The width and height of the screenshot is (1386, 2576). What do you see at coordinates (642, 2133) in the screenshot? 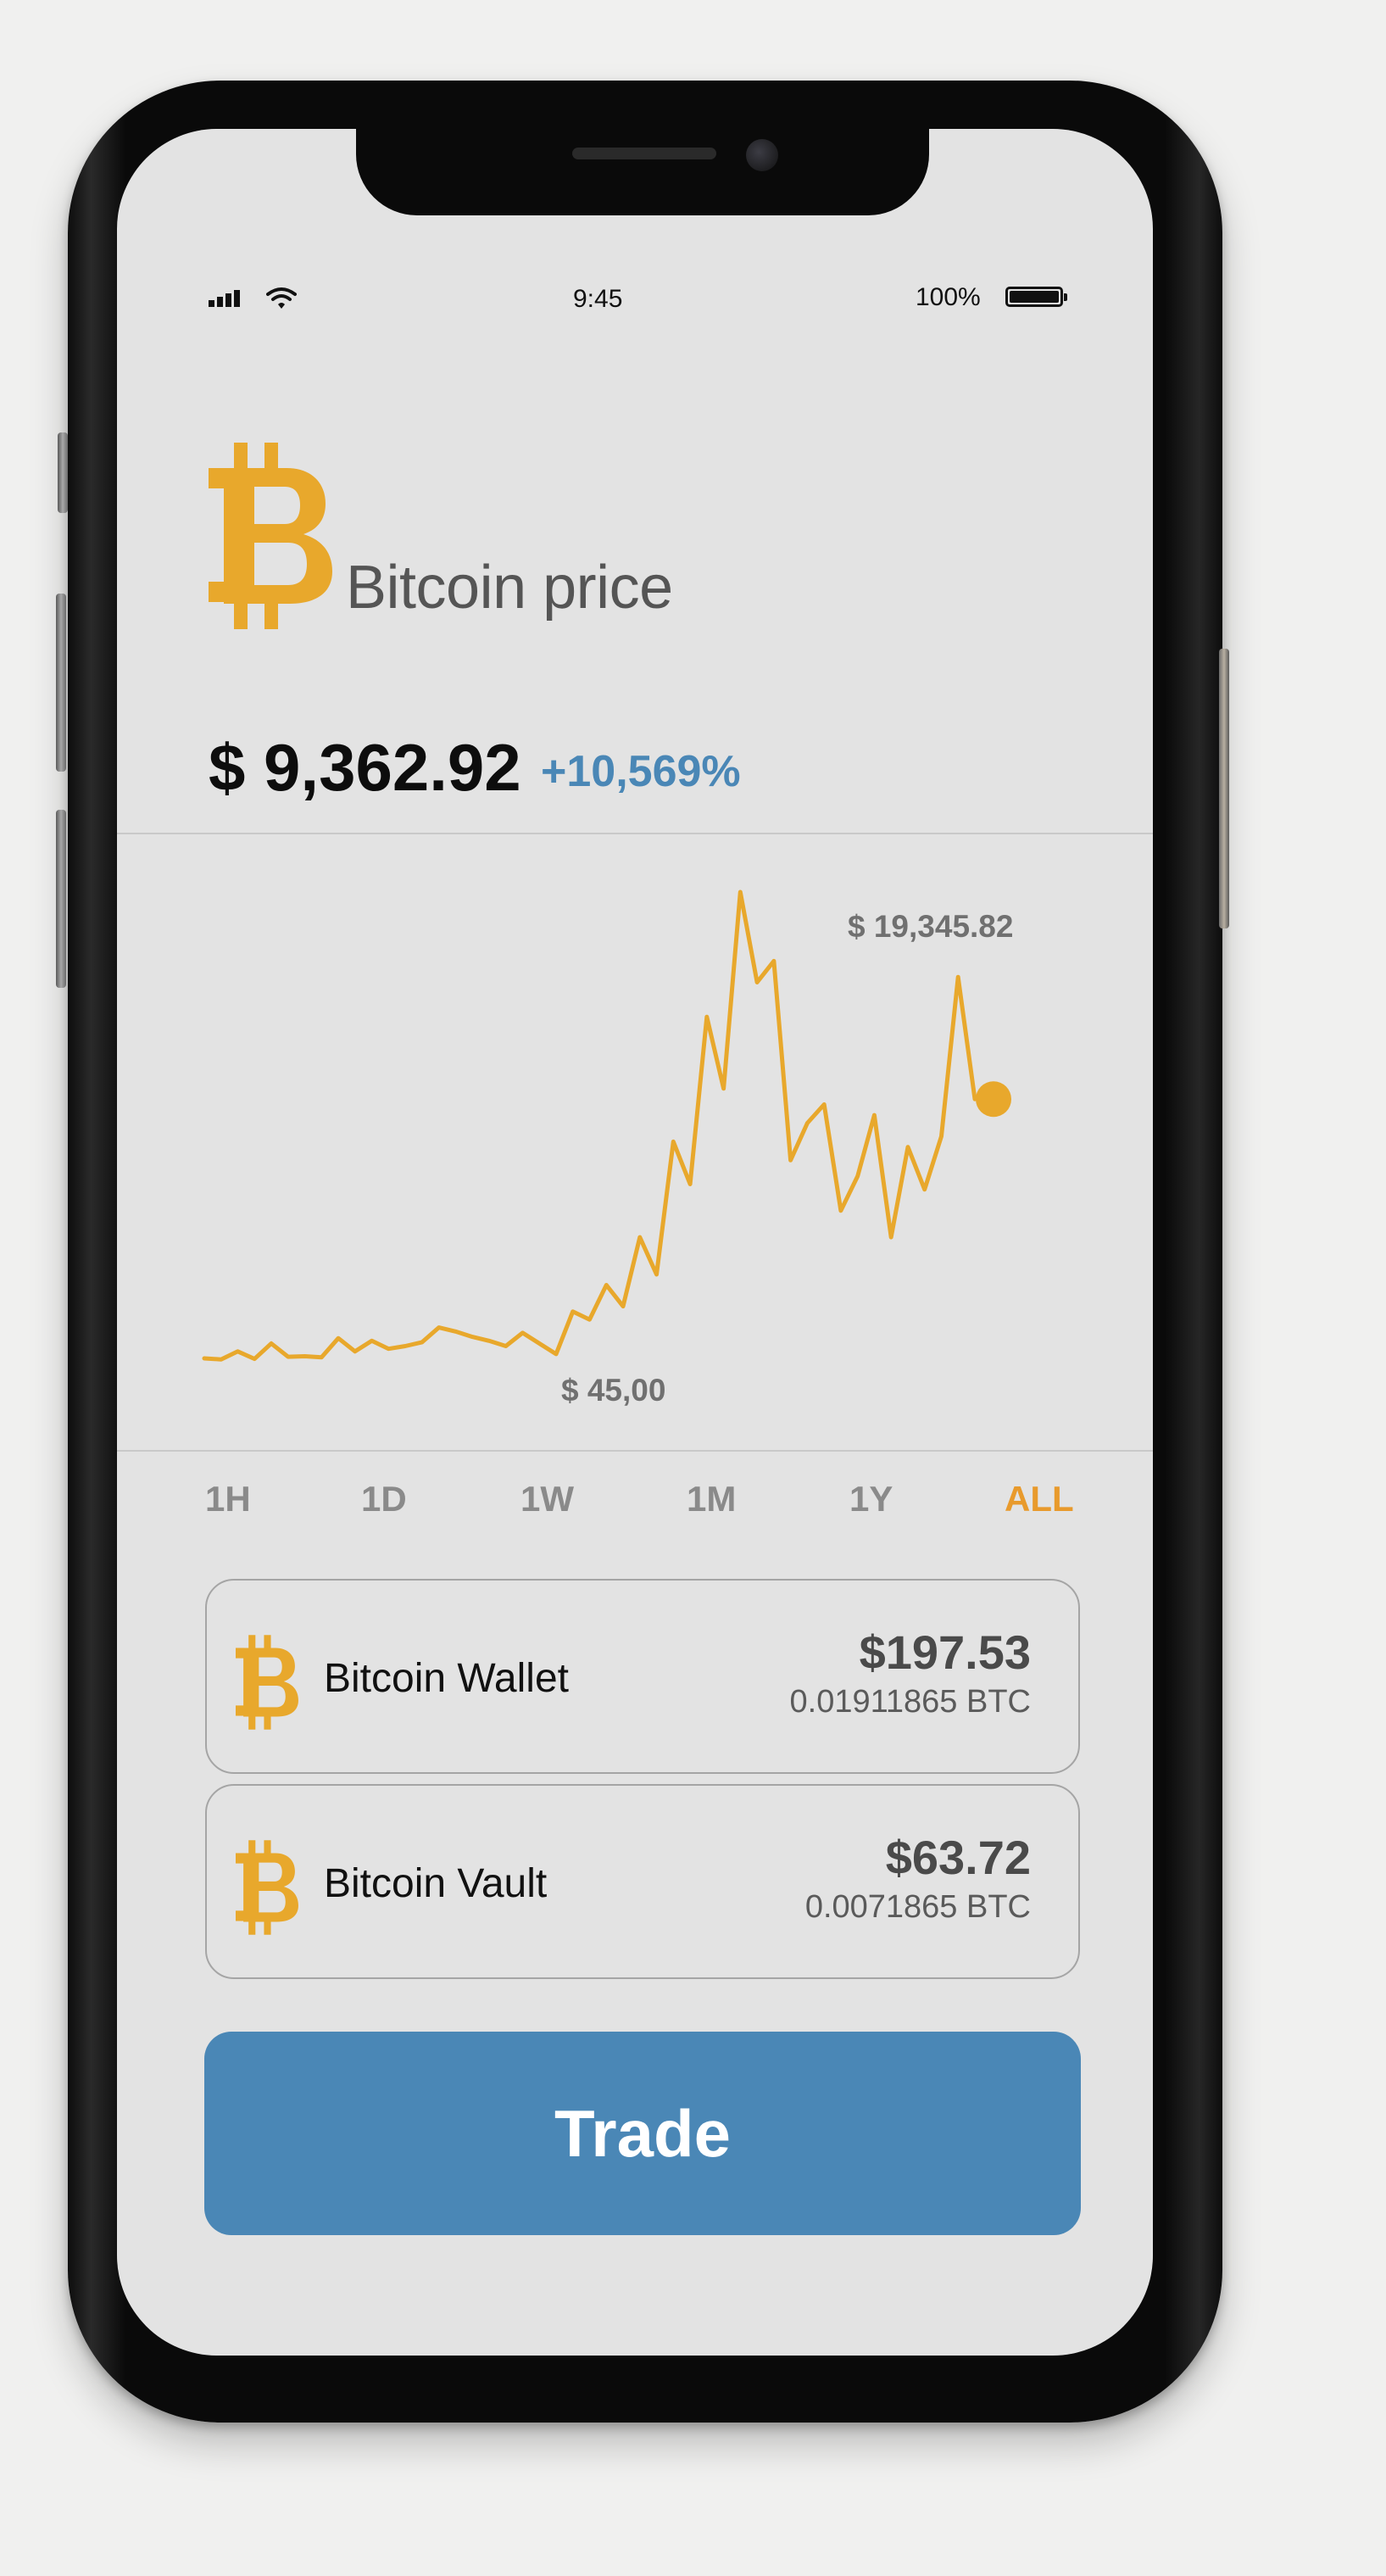
I see `trade-button: Trade` at bounding box center [642, 2133].